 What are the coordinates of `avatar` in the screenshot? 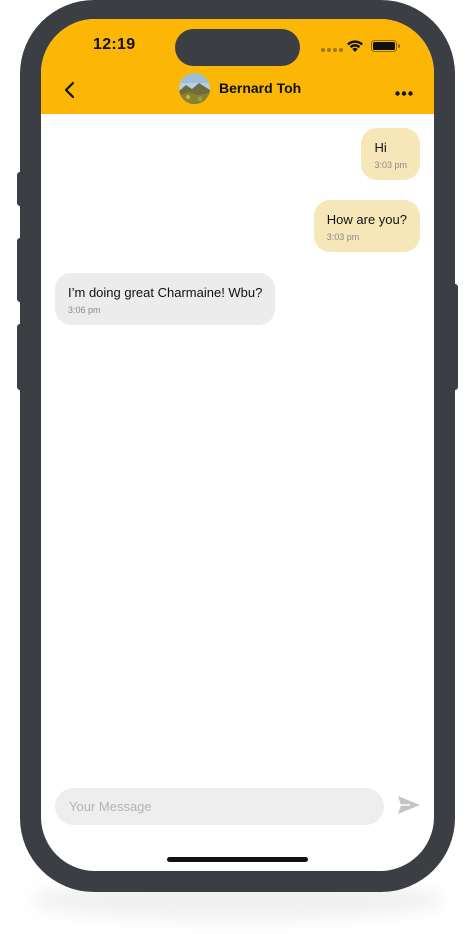 It's located at (194, 88).